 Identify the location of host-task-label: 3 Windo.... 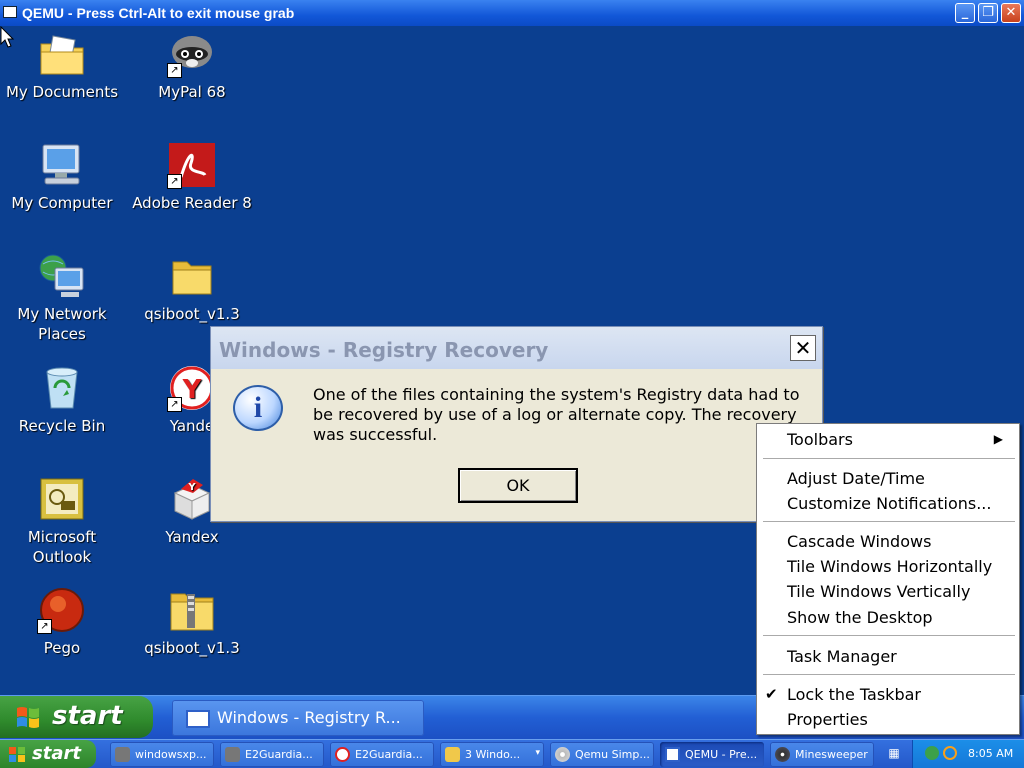
(493, 754).